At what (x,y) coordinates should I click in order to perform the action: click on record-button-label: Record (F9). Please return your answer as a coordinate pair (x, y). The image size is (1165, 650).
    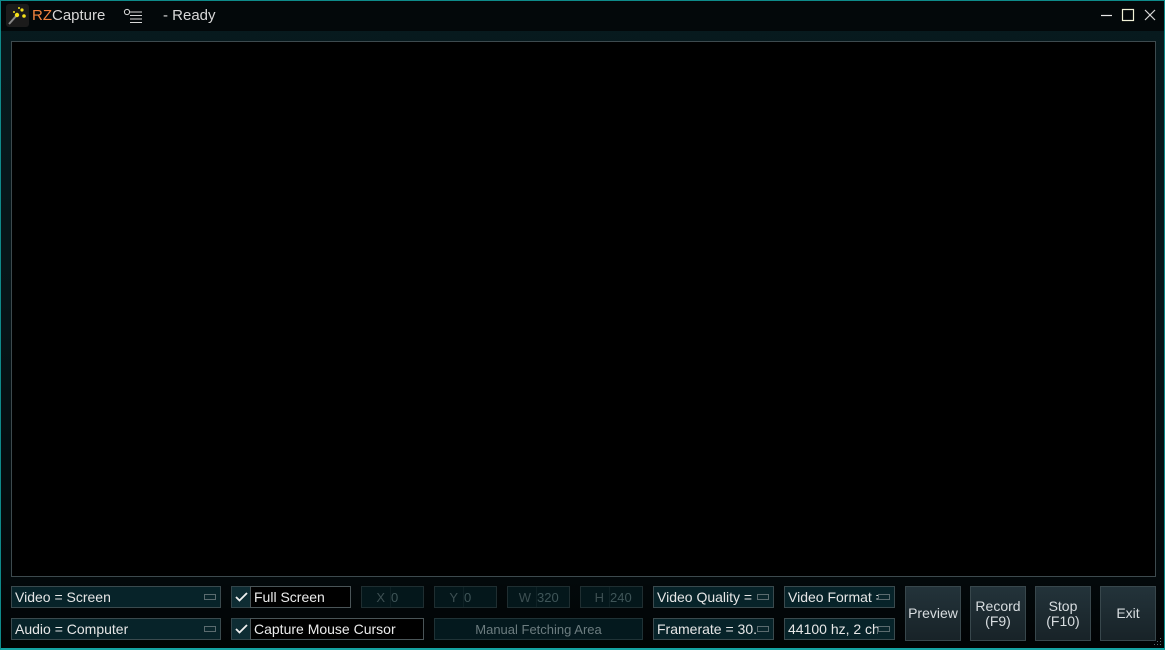
    Looking at the image, I should click on (998, 613).